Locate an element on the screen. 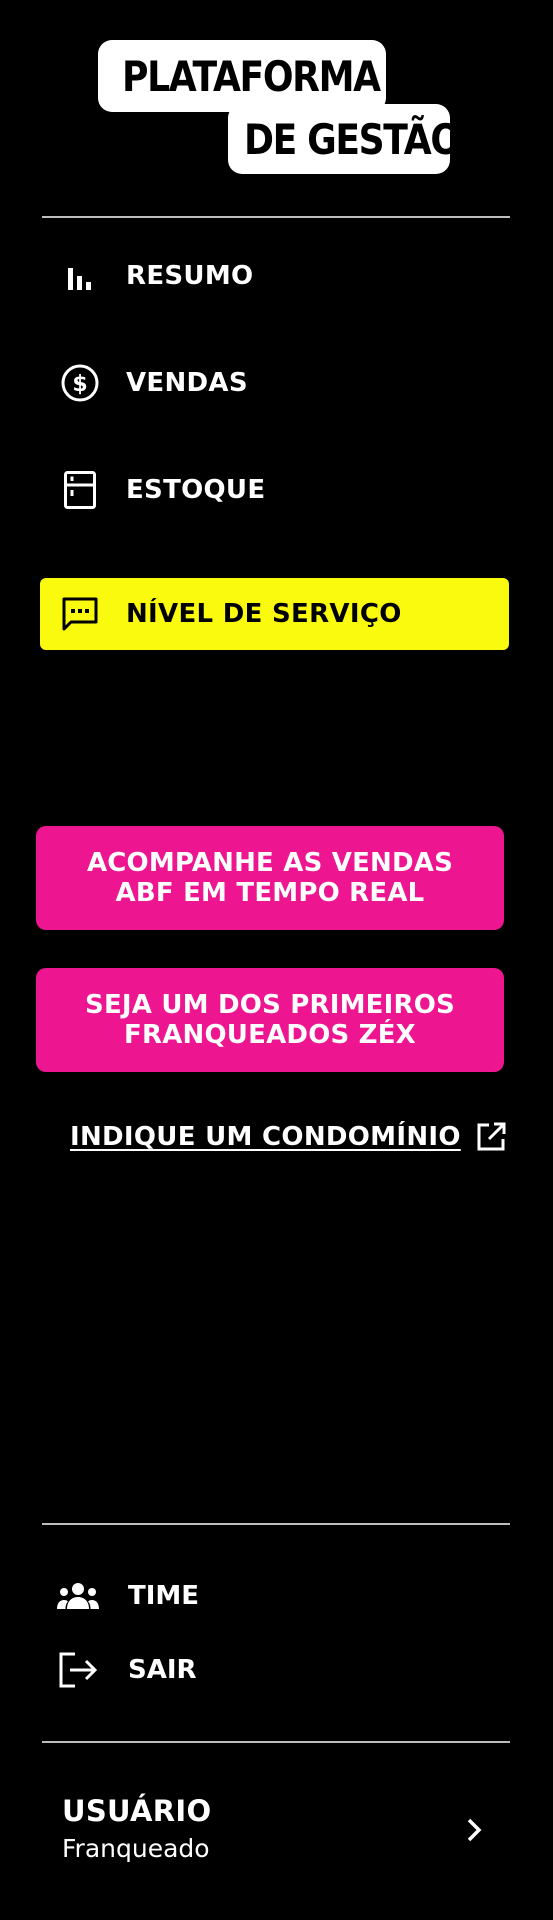  nav-label-resumo: RESUMO is located at coordinates (190, 276).